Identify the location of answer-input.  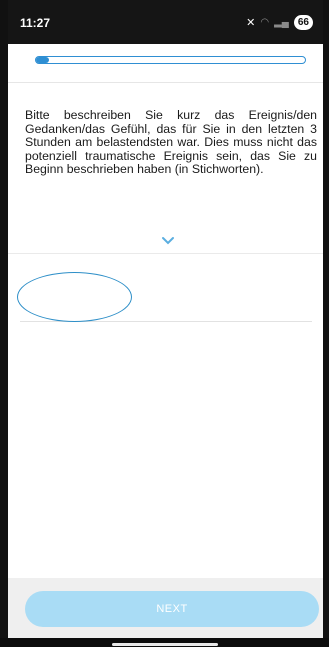
(166, 296).